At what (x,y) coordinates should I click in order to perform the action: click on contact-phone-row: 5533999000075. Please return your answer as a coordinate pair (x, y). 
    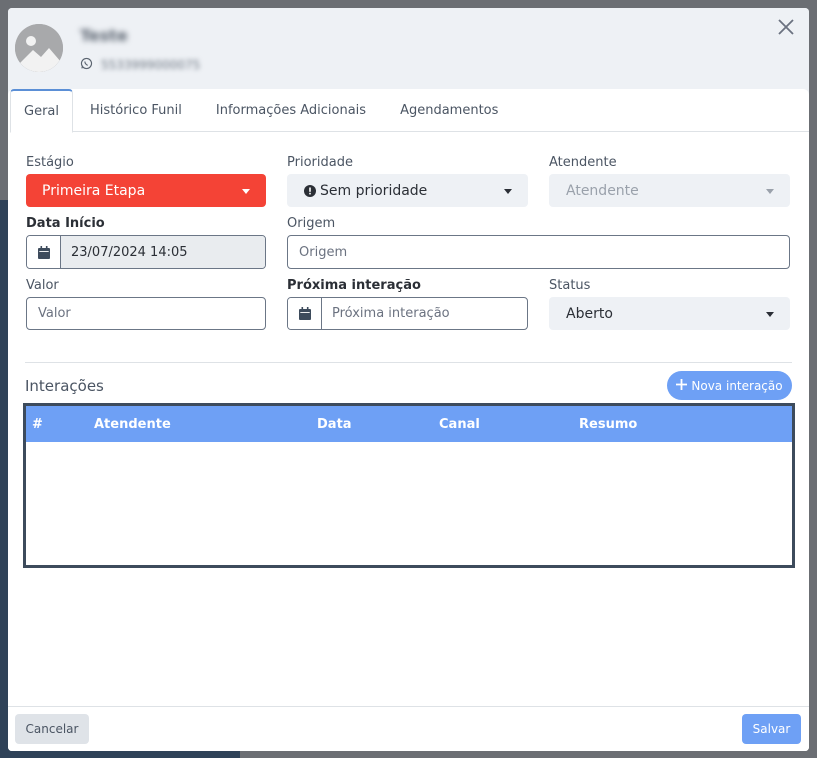
    Looking at the image, I should click on (140, 64).